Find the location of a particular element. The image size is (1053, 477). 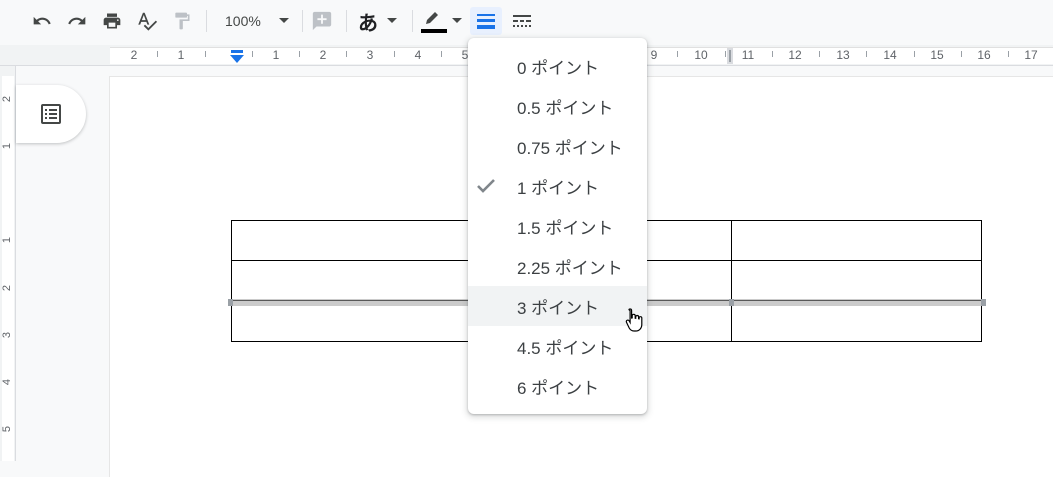

print-button is located at coordinates (112, 21).